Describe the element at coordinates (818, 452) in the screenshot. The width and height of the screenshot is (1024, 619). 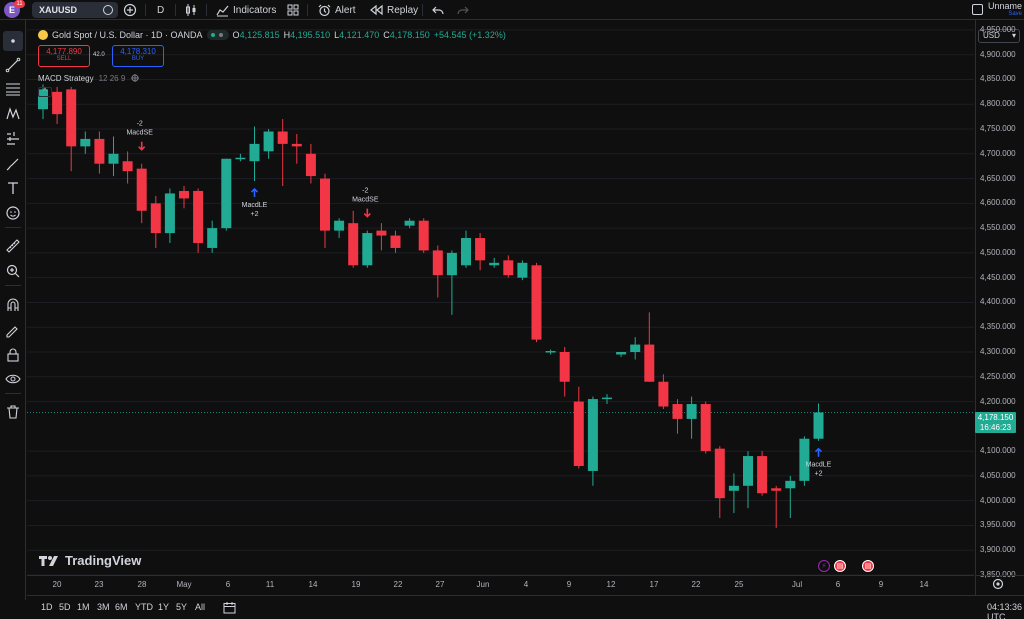
I see `long-arrow-icon` at that location.